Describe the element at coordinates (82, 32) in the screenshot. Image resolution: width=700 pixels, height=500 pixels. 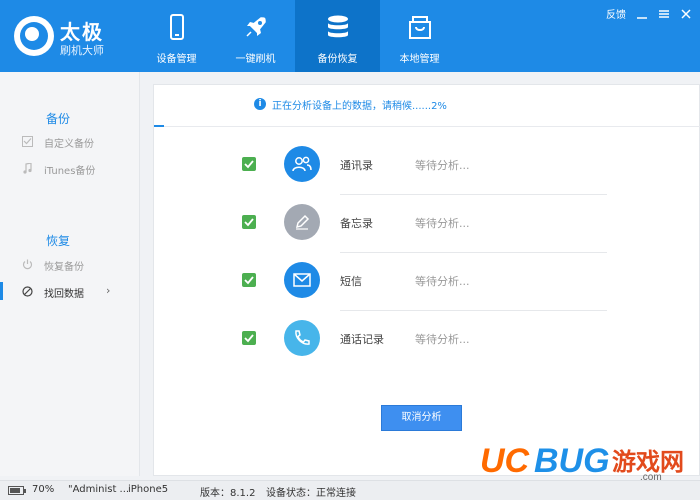
I see `app-title: 太极` at that location.